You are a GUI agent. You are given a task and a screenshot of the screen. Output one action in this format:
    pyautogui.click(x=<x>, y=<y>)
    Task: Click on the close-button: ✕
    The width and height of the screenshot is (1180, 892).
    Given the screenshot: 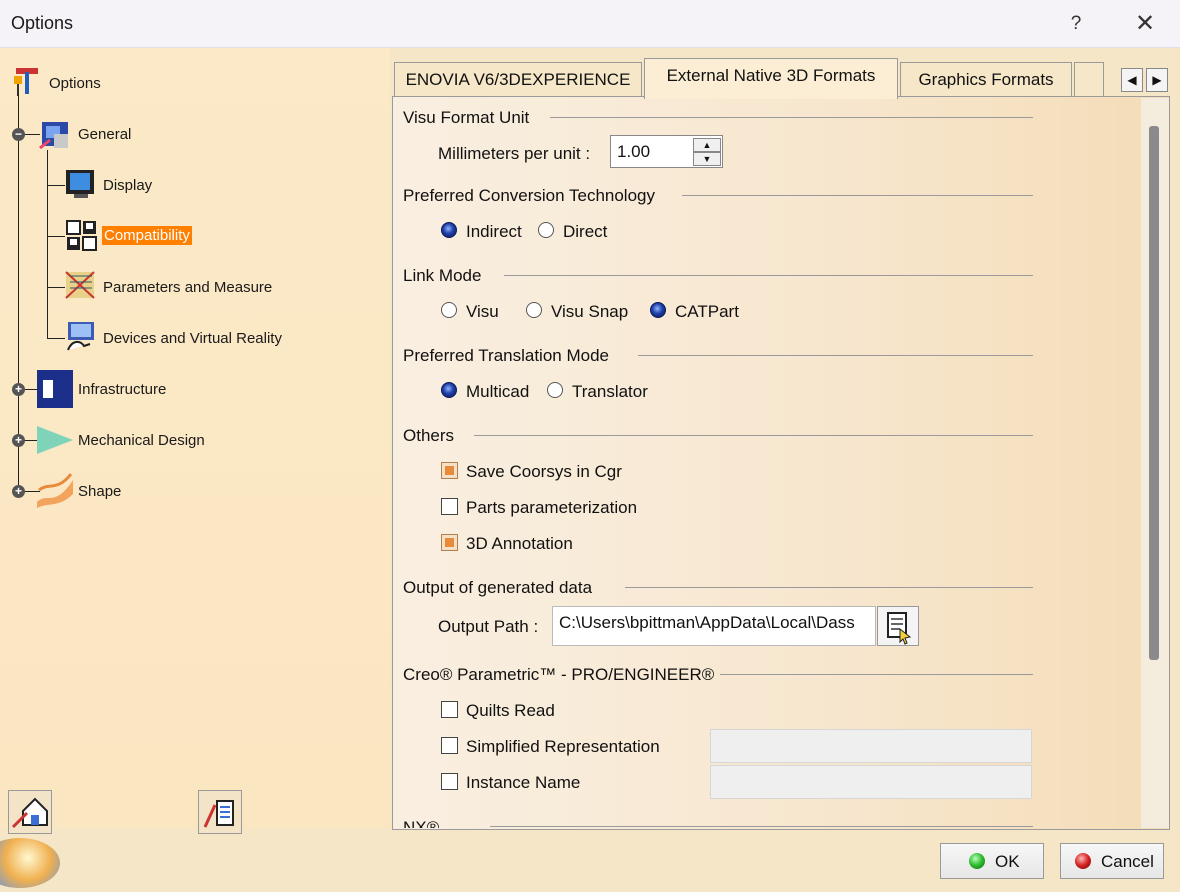 What is the action you would take?
    pyautogui.click(x=1145, y=24)
    